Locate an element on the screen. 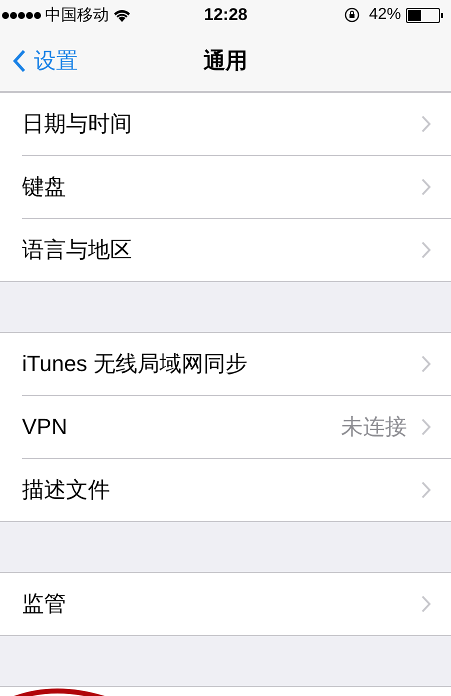 The height and width of the screenshot is (696, 451). row-label: 监管 is located at coordinates (44, 604).